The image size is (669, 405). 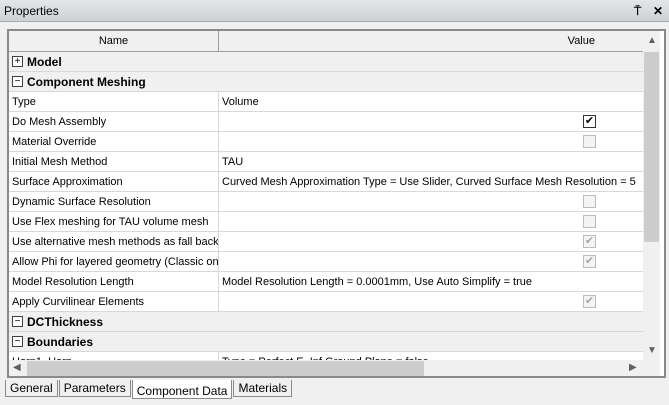 What do you see at coordinates (431, 161) in the screenshot?
I see `property-value: TAU` at bounding box center [431, 161].